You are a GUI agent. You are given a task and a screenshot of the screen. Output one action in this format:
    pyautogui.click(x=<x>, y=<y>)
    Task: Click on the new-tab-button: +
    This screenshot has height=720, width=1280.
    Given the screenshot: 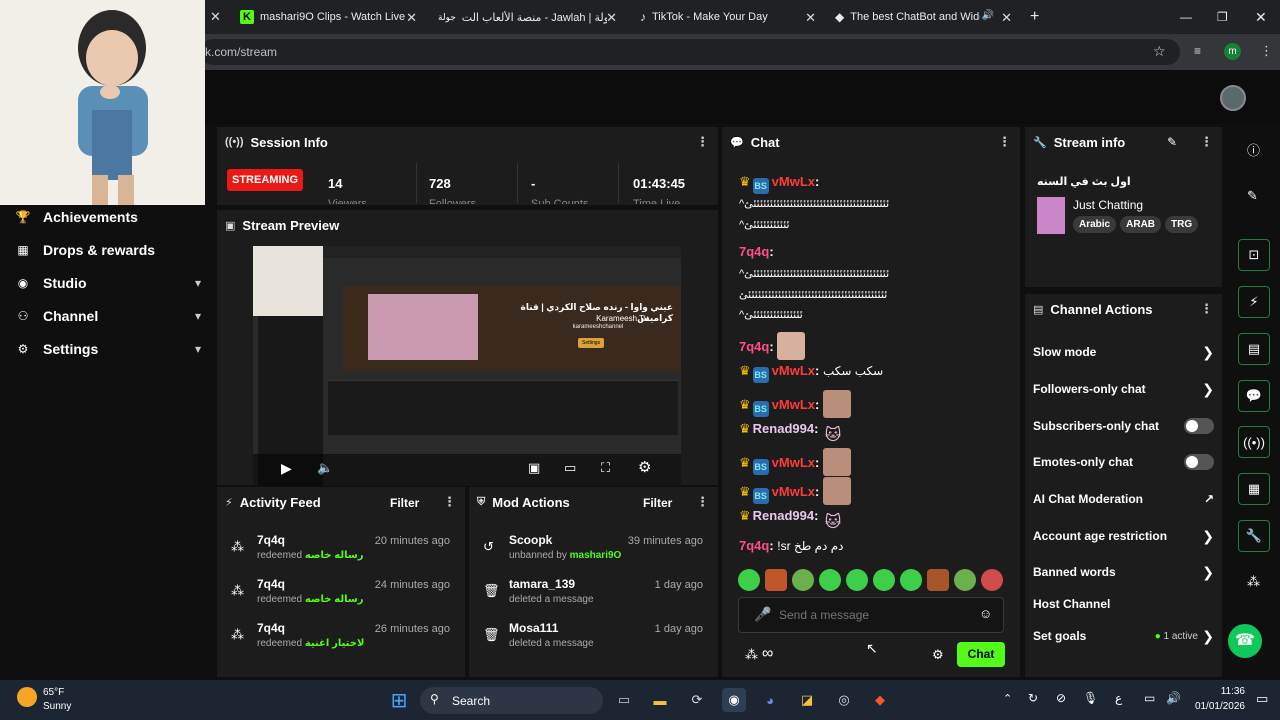 What is the action you would take?
    pyautogui.click(x=1040, y=17)
    